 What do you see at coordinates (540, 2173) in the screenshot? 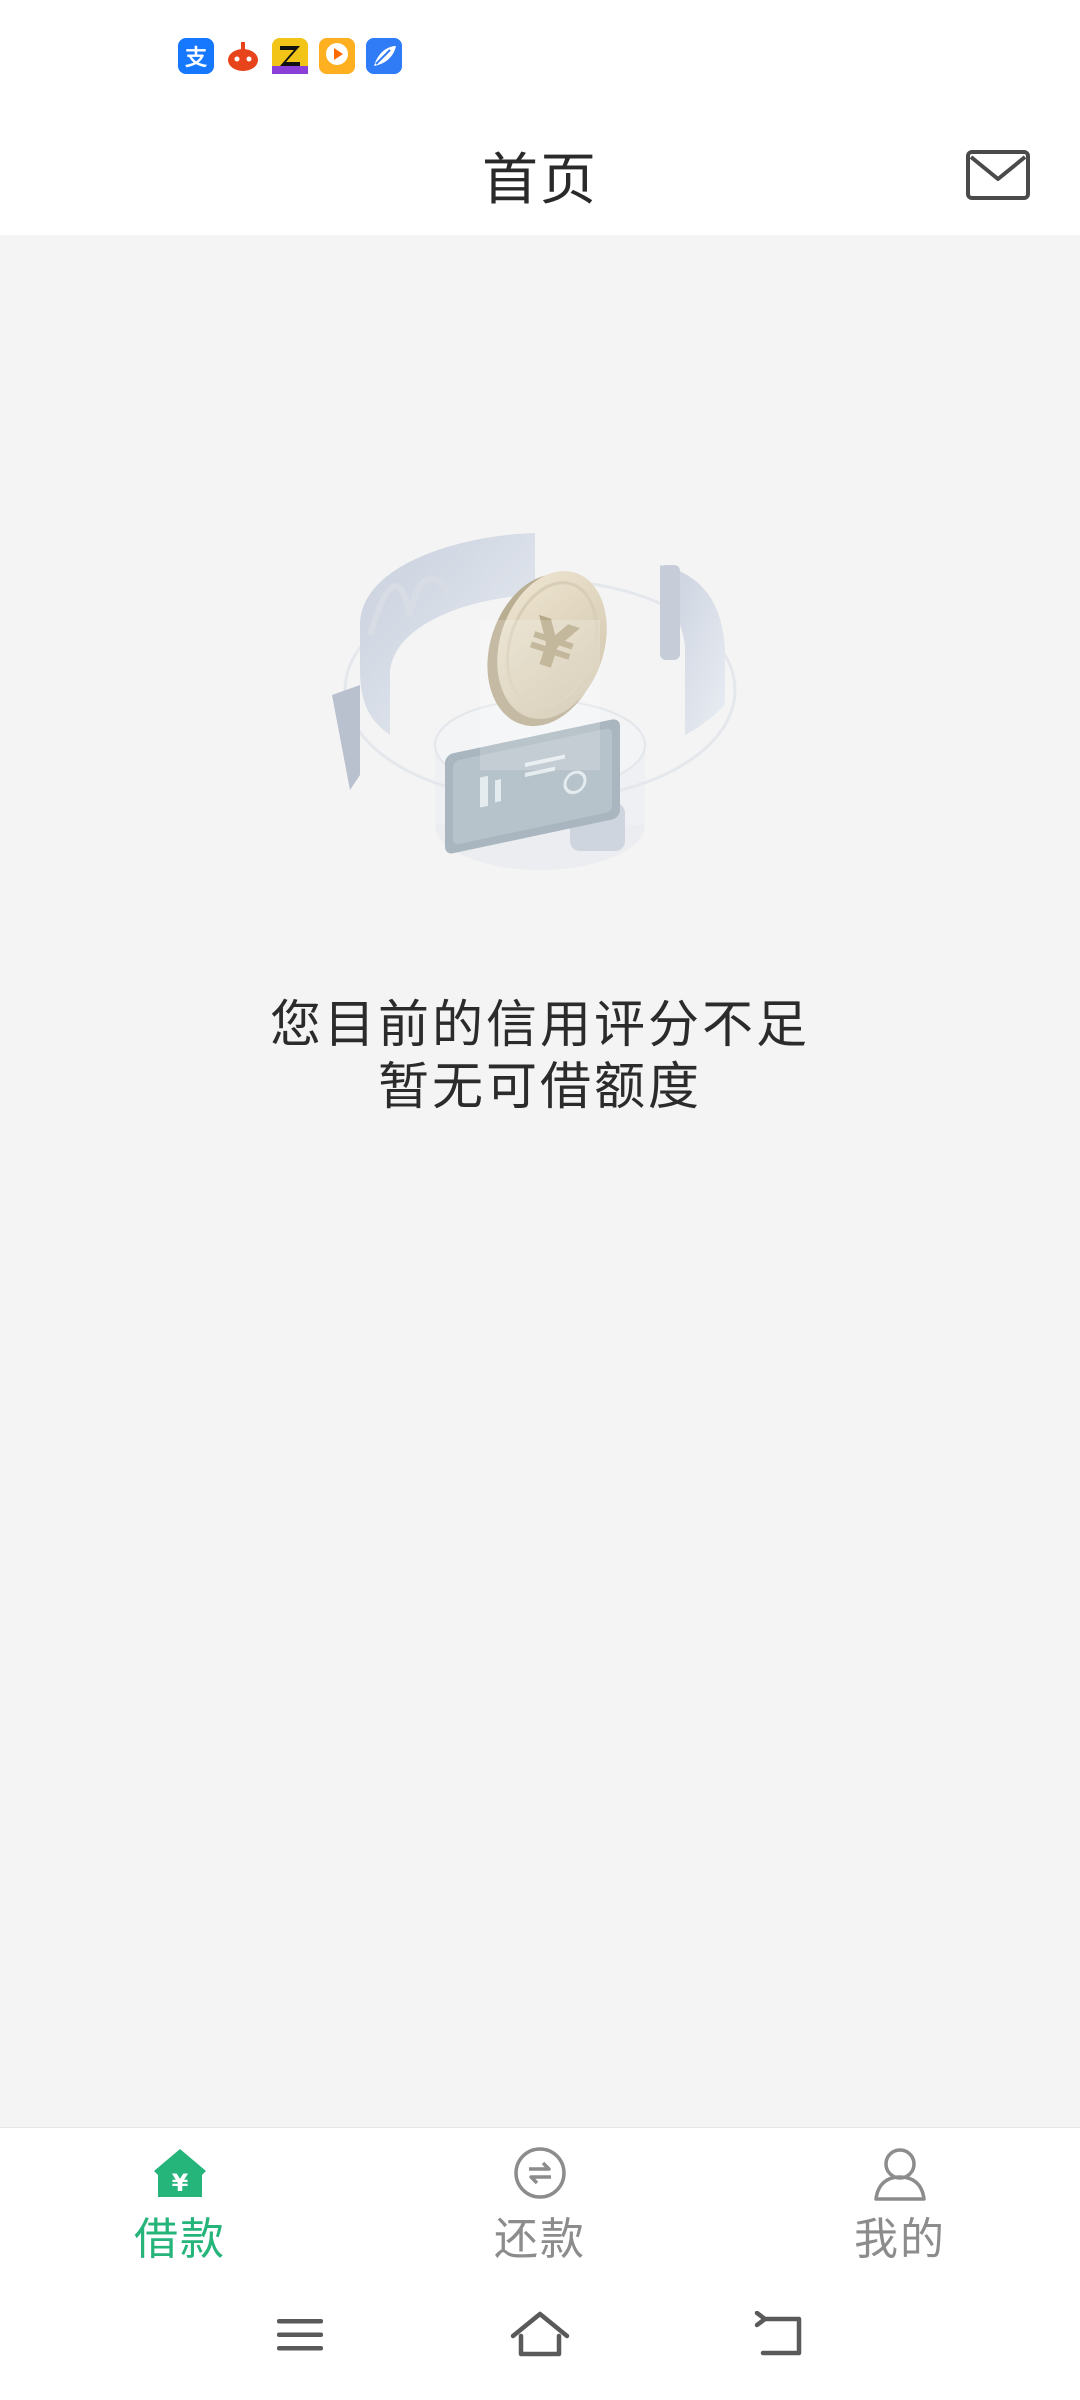
I see `repay-exchange-icon` at bounding box center [540, 2173].